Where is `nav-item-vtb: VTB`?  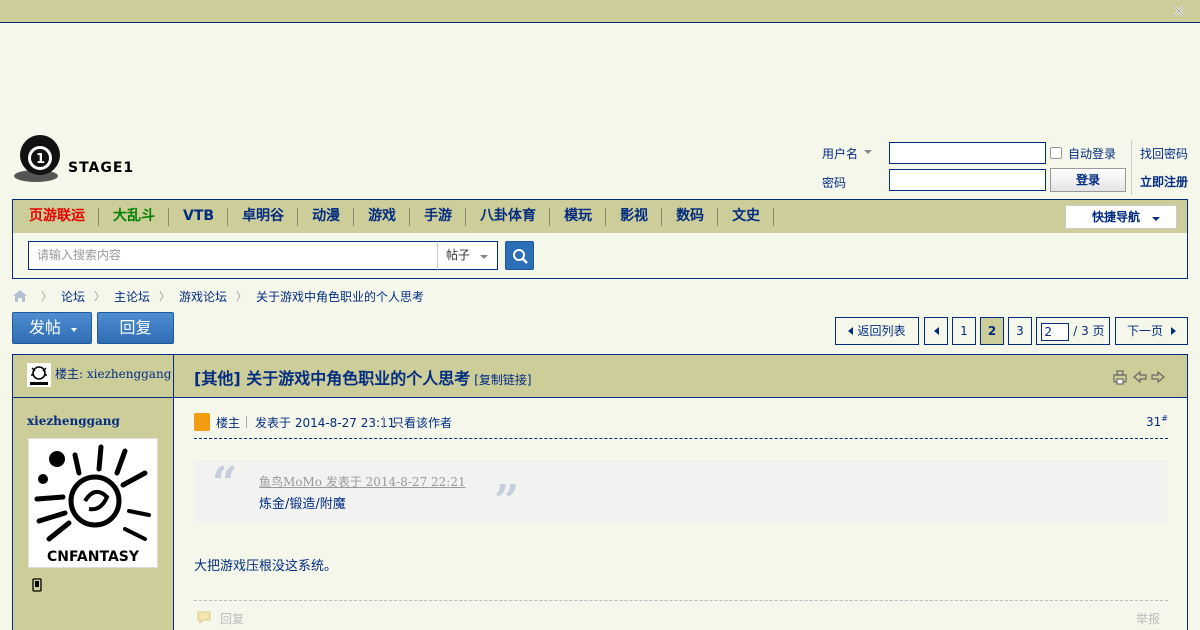 nav-item-vtb: VTB is located at coordinates (199, 216).